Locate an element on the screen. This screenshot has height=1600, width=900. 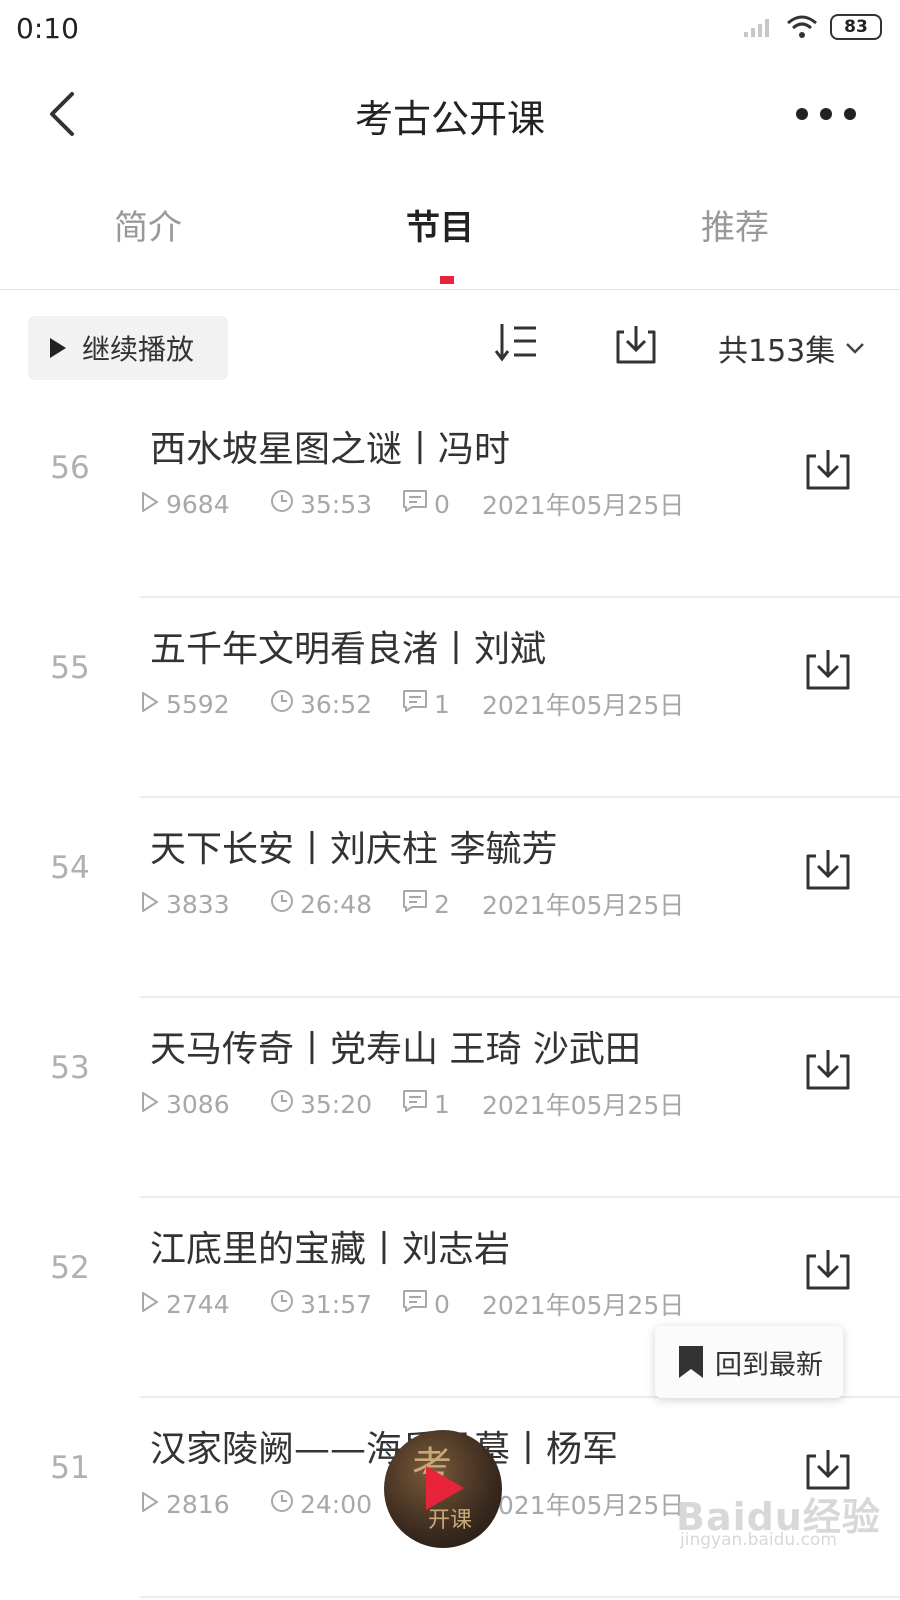
back-to-latest-button: 回到最新 is located at coordinates (749, 1362).